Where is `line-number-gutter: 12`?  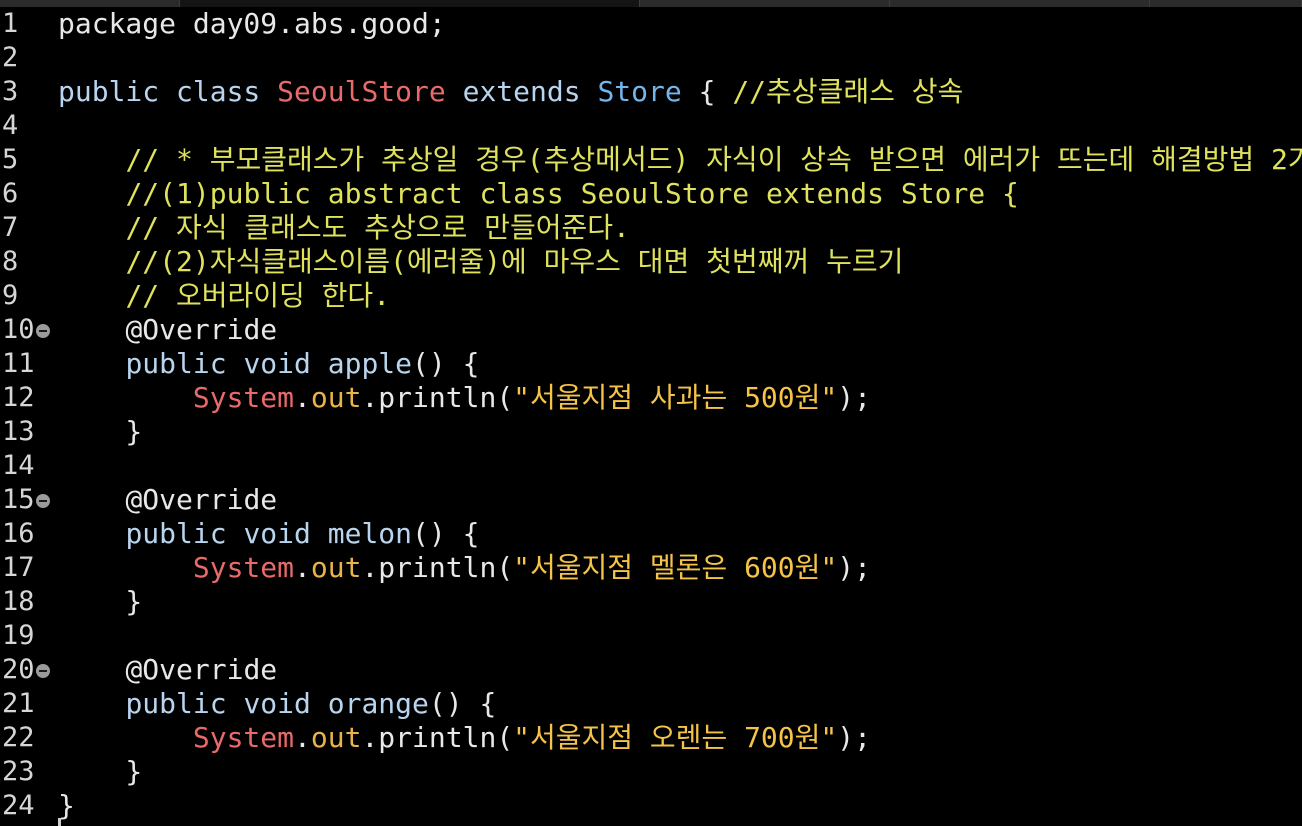 line-number-gutter: 12 is located at coordinates (29, 398).